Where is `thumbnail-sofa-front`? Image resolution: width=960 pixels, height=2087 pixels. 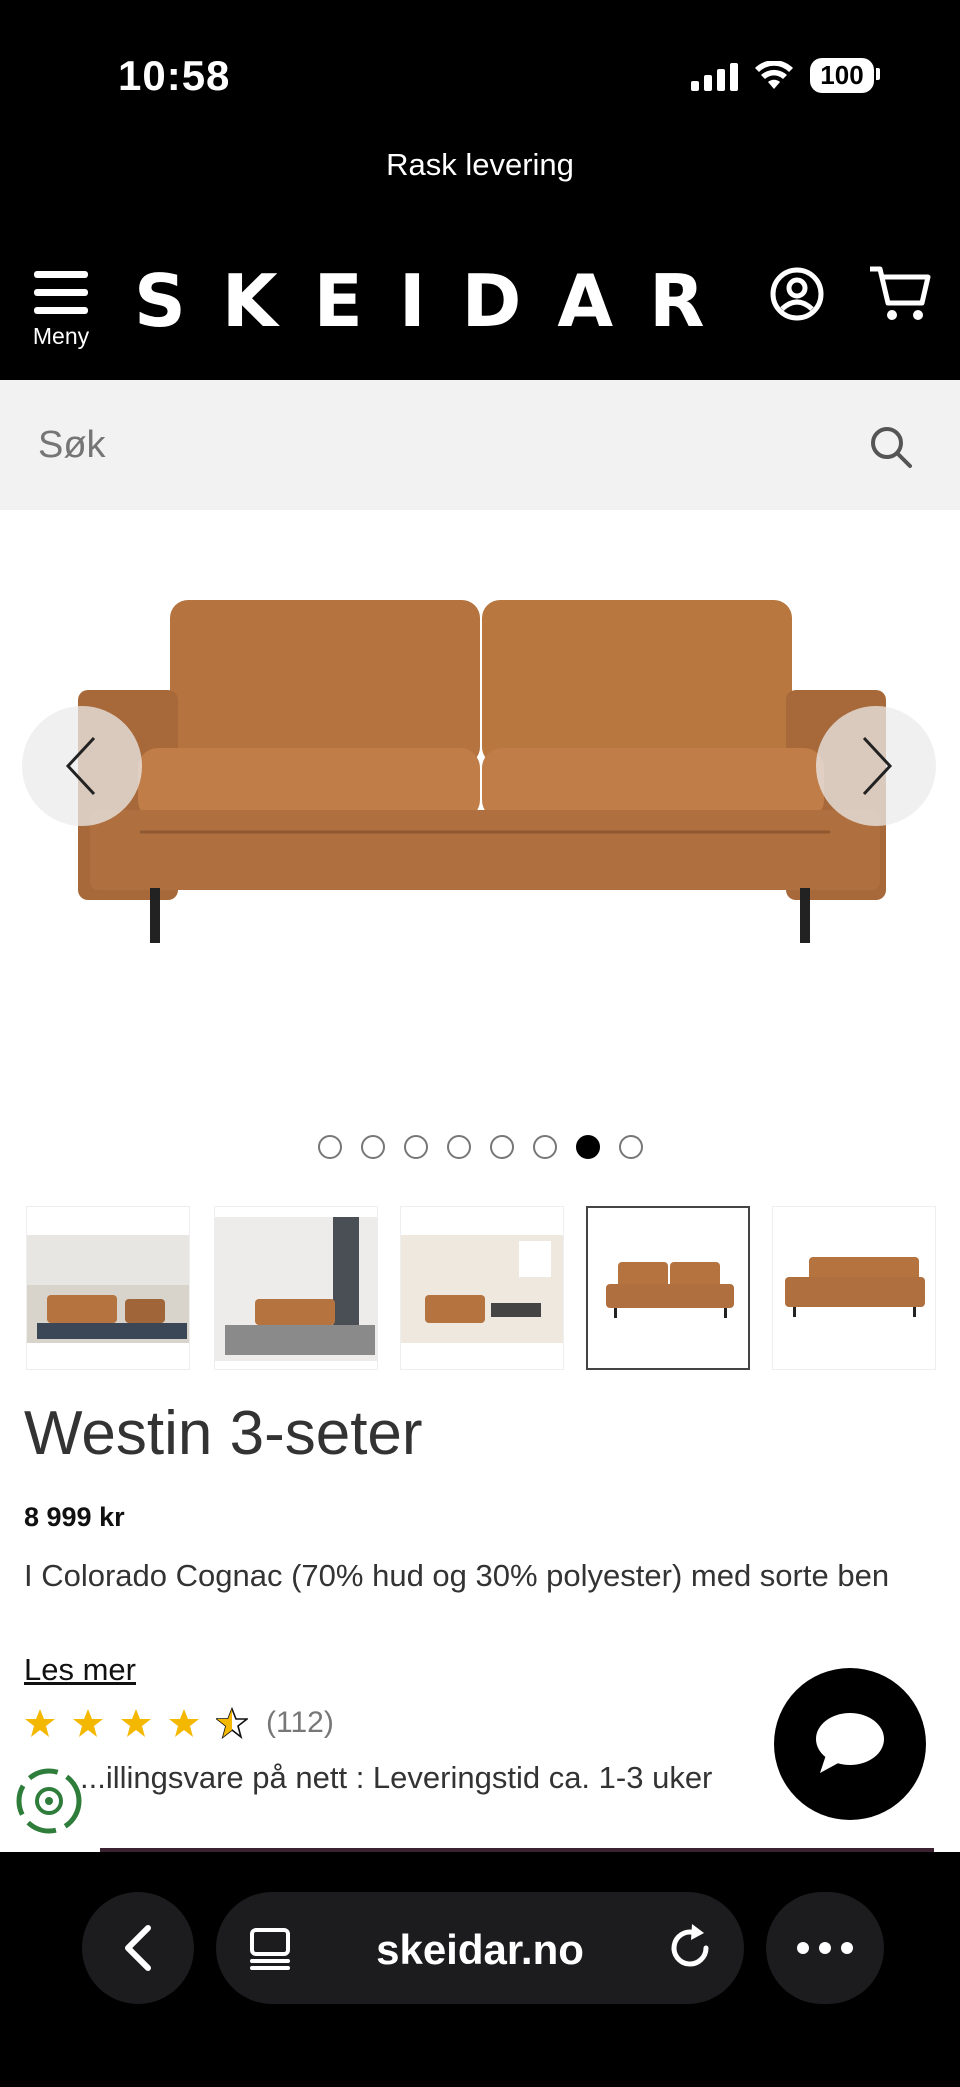
thumbnail-sofa-front is located at coordinates (668, 1288).